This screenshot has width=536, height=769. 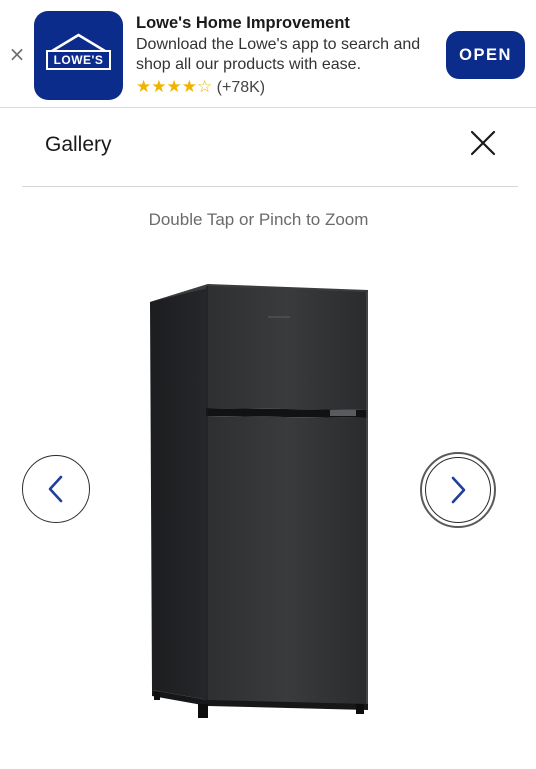 What do you see at coordinates (485, 55) in the screenshot?
I see `open-app-button: OPEN` at bounding box center [485, 55].